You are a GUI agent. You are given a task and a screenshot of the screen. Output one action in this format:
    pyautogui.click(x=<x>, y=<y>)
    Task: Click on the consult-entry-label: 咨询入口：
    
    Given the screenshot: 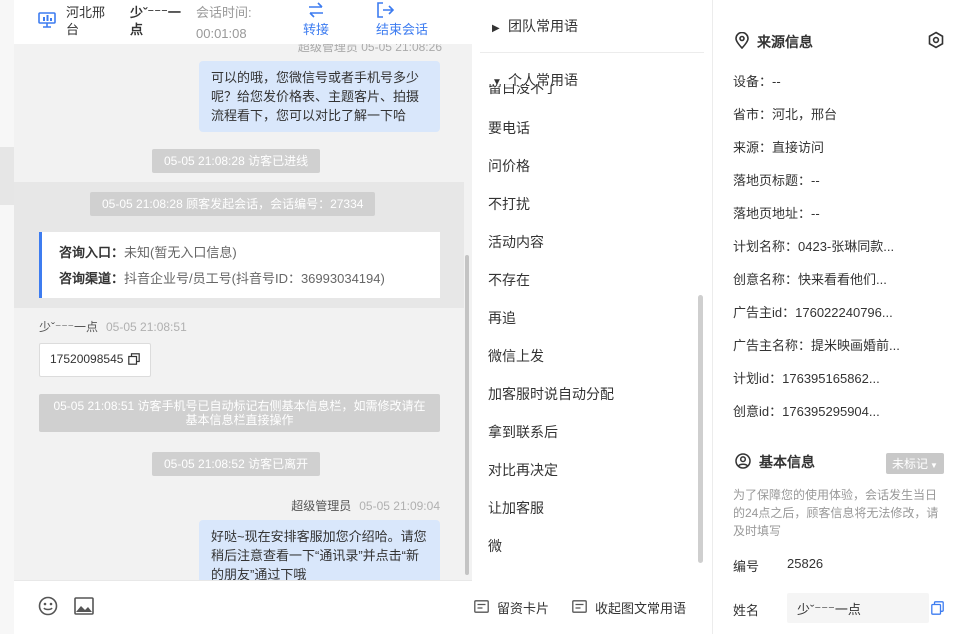 What is the action you would take?
    pyautogui.click(x=92, y=252)
    